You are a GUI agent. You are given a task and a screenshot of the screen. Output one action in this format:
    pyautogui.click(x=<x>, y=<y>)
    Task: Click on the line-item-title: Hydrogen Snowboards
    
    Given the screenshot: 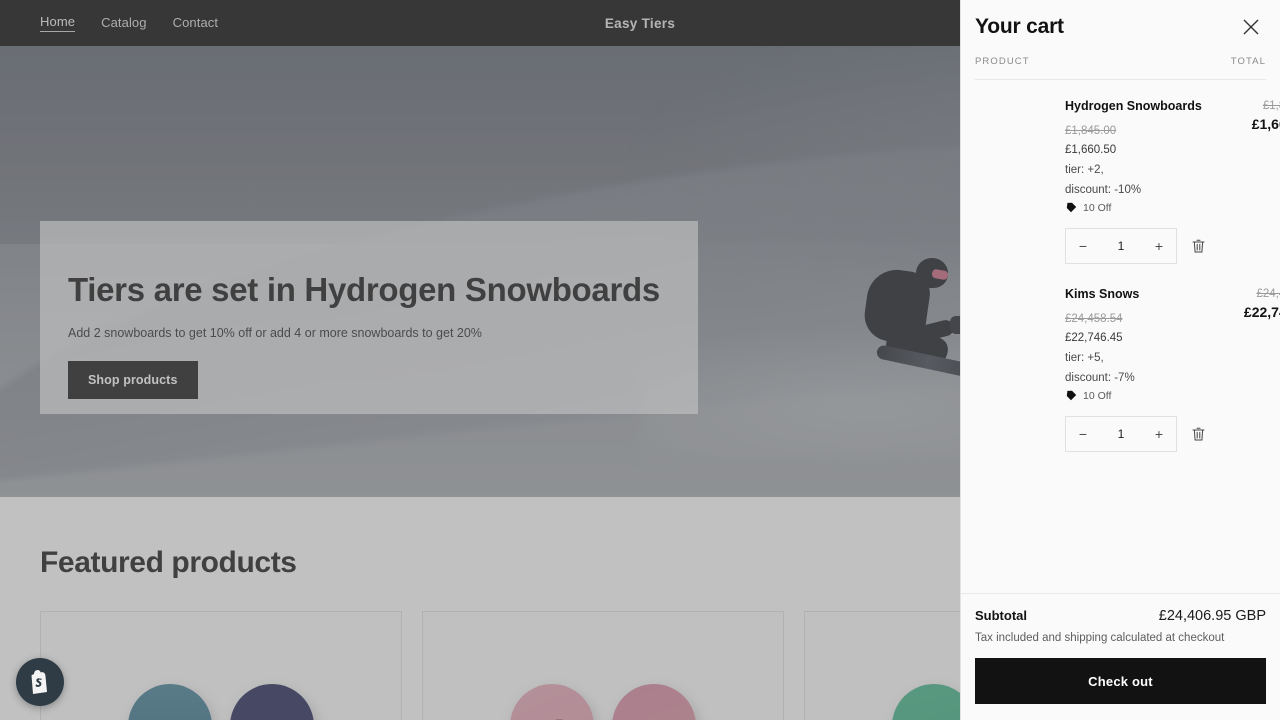 What is the action you would take?
    pyautogui.click(x=1136, y=106)
    